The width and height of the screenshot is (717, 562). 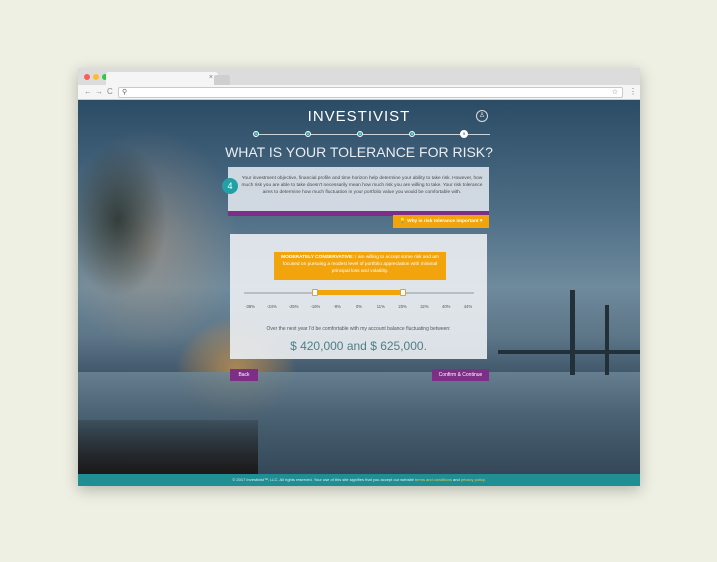 What do you see at coordinates (110, 92) in the screenshot?
I see `reload-icon: C` at bounding box center [110, 92].